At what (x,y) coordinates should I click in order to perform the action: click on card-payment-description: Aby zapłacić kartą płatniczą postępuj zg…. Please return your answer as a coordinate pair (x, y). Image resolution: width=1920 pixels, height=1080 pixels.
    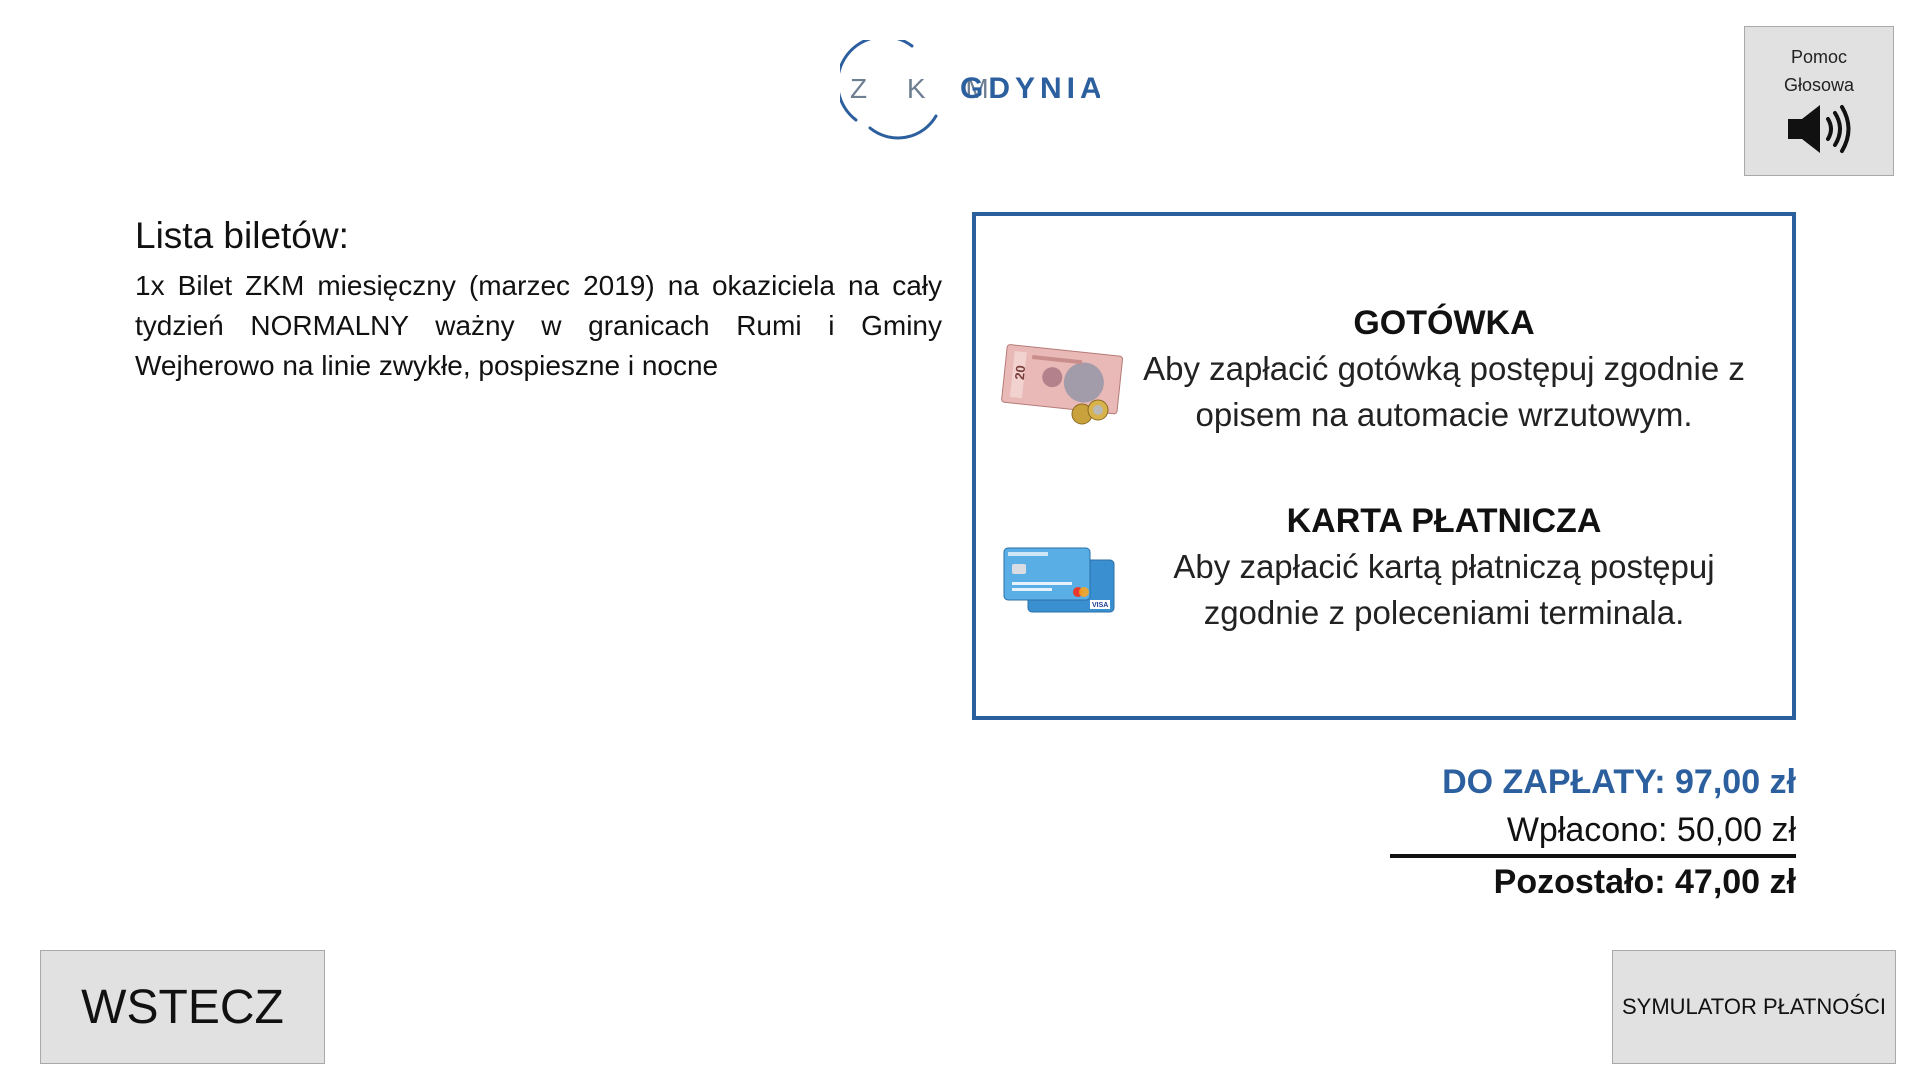
    Looking at the image, I should click on (1444, 589).